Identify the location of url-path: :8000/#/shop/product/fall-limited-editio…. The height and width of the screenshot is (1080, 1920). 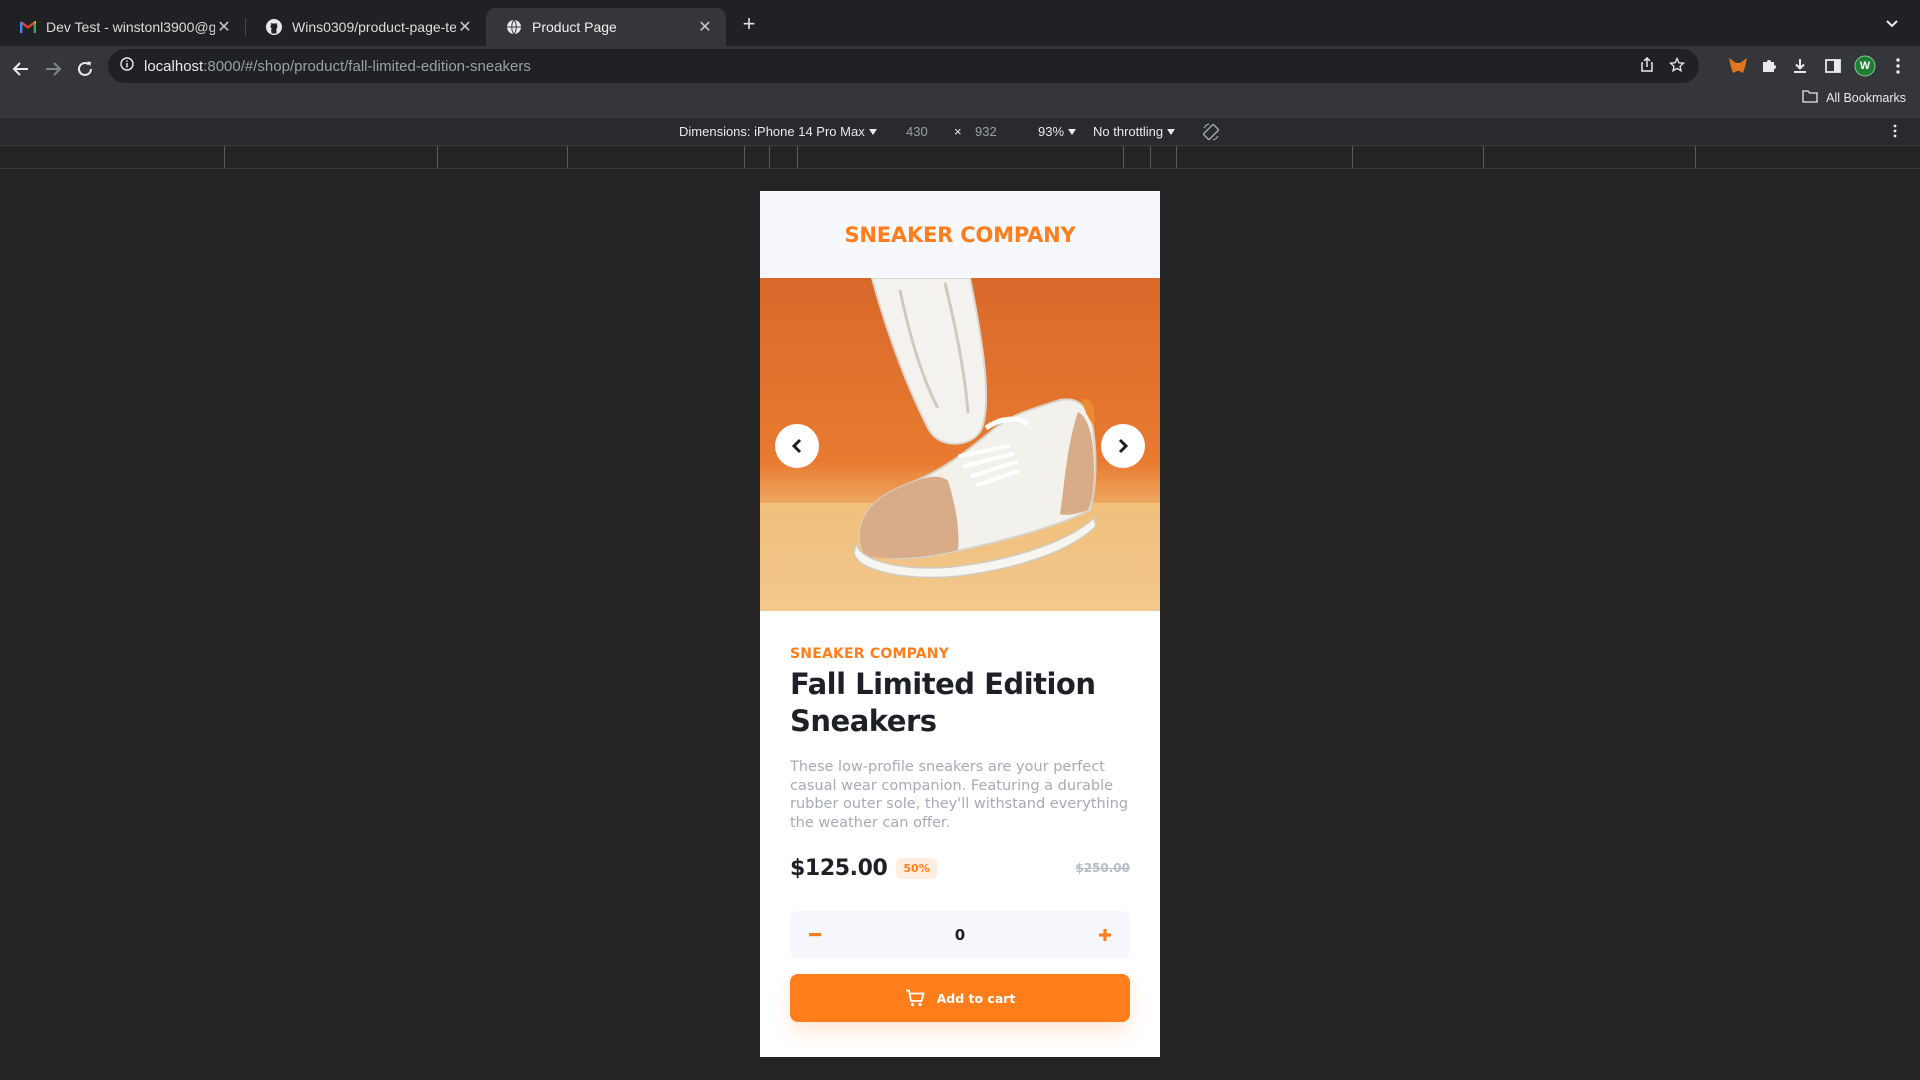
(367, 66).